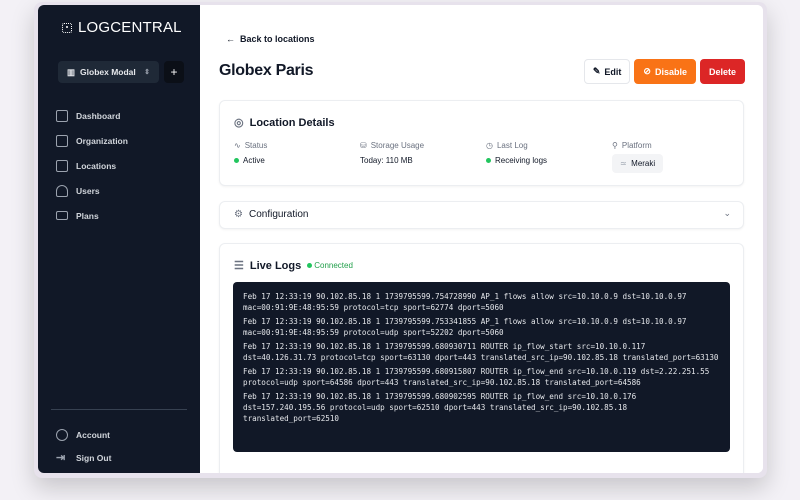  Describe the element at coordinates (275, 265) in the screenshot. I see `card-title-text: Live Logs` at that location.